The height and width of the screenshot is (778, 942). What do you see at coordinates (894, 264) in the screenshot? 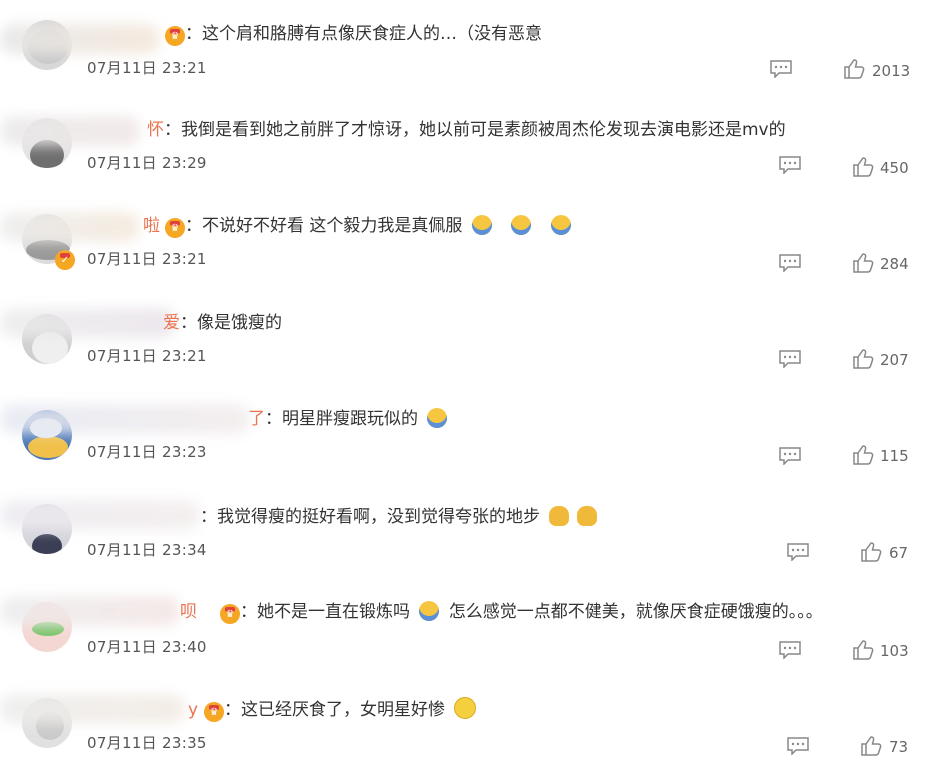
I see `like-count: 284` at bounding box center [894, 264].